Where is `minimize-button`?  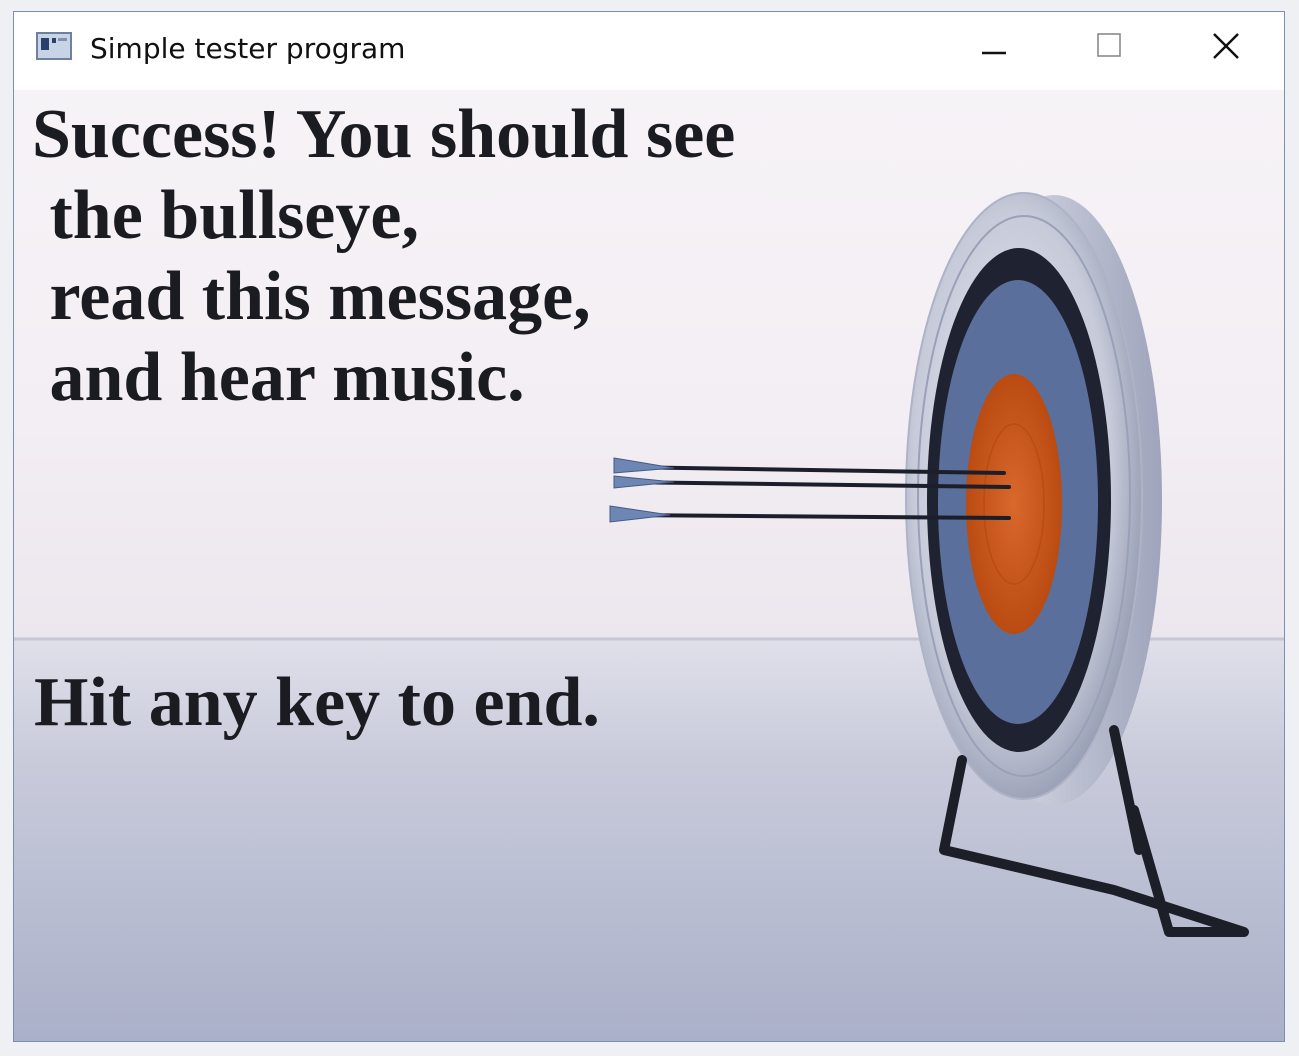 minimize-button is located at coordinates (994, 48).